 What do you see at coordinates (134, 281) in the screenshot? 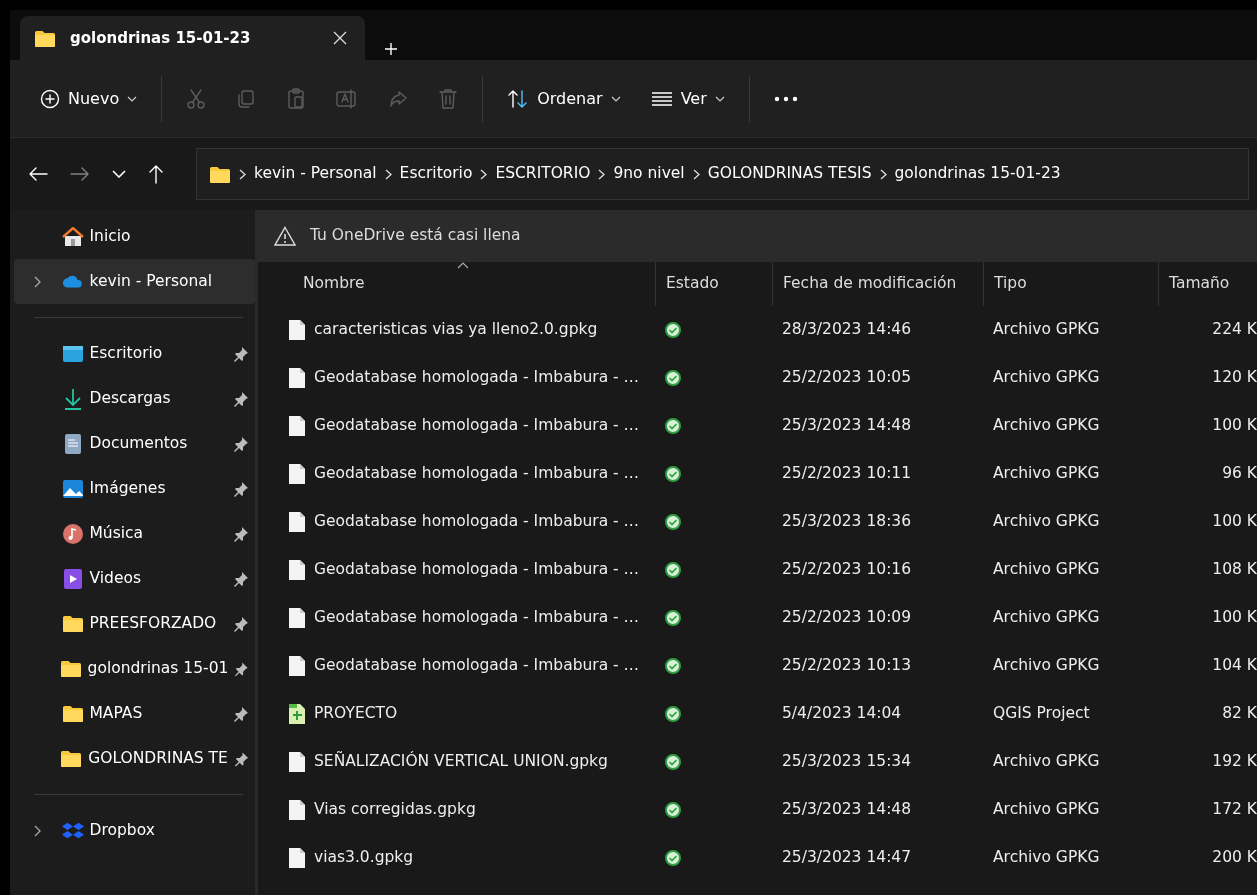
I see `sidebar-item: kevin - Personal` at bounding box center [134, 281].